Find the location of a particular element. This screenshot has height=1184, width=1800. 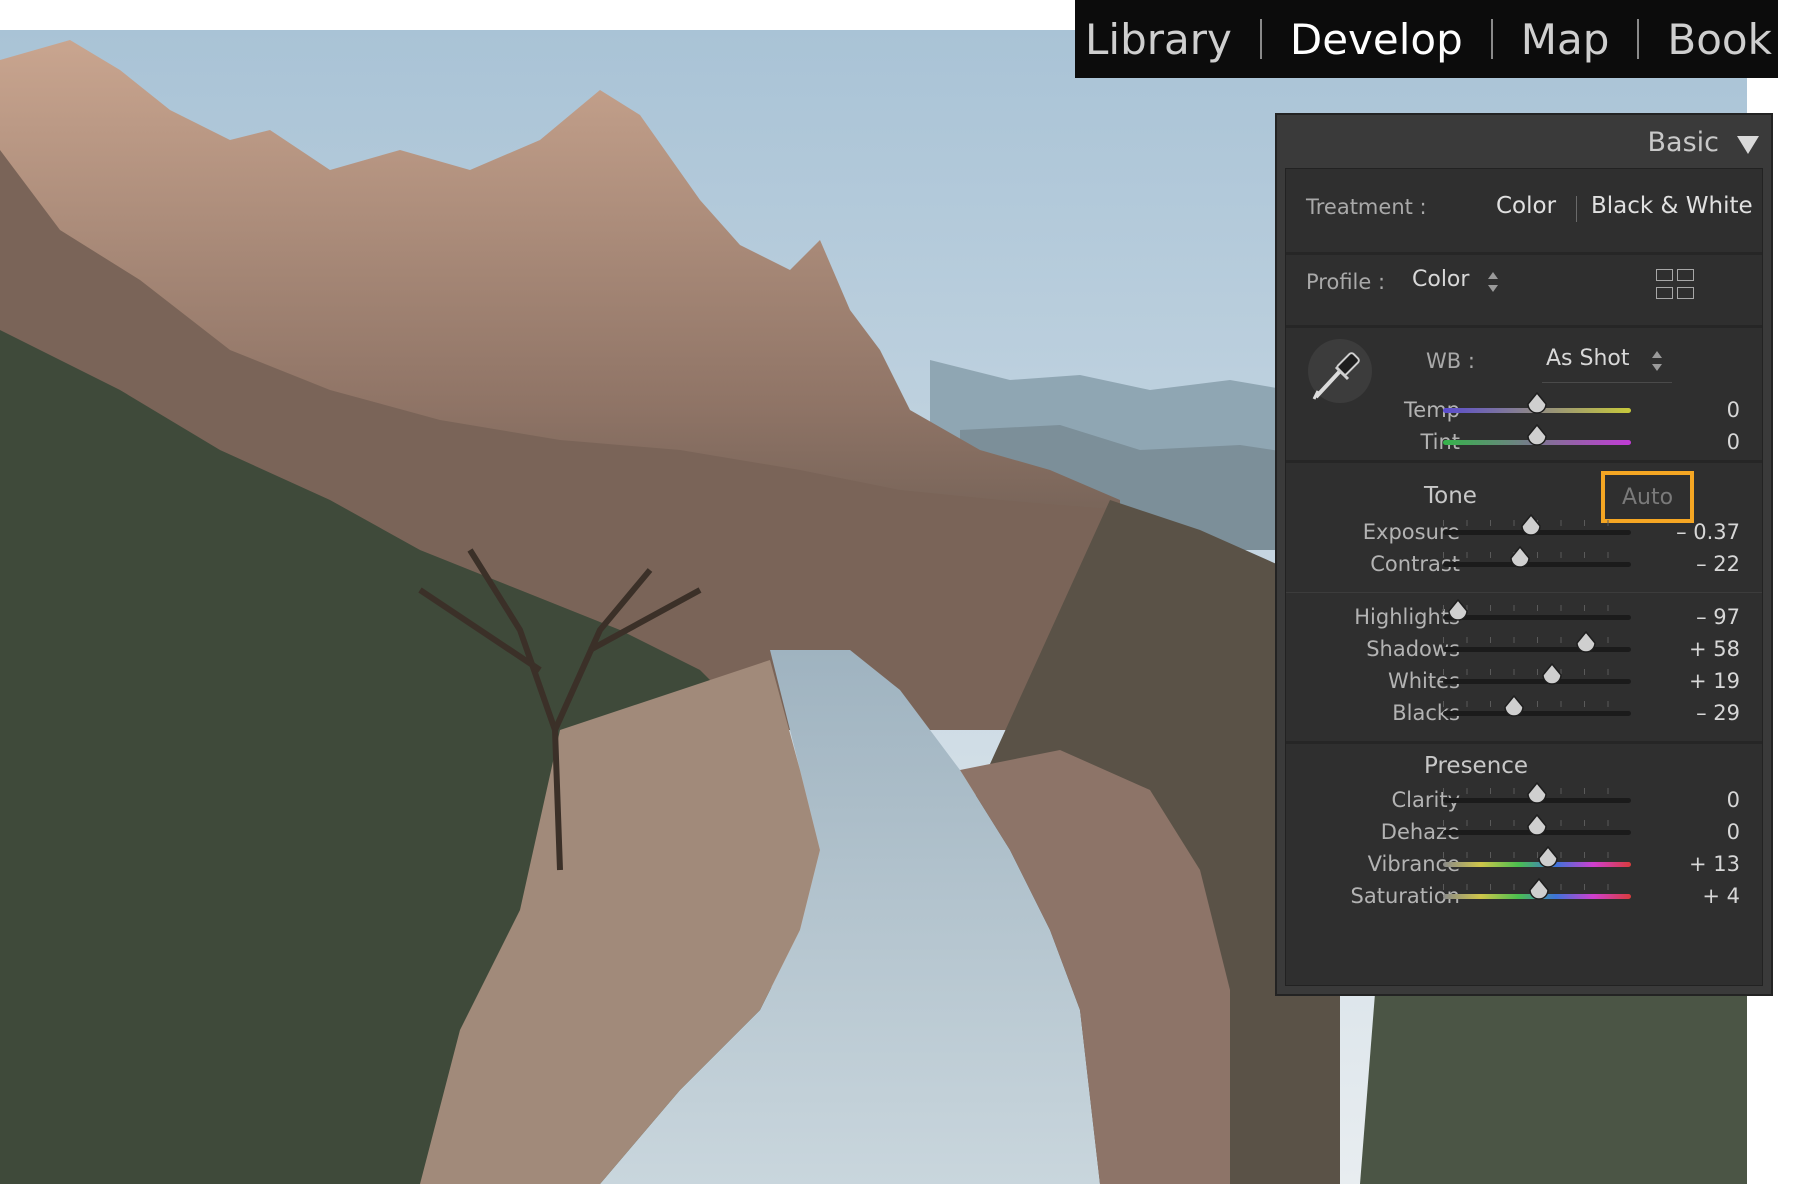

slider-value: – 22 is located at coordinates (1718, 564).